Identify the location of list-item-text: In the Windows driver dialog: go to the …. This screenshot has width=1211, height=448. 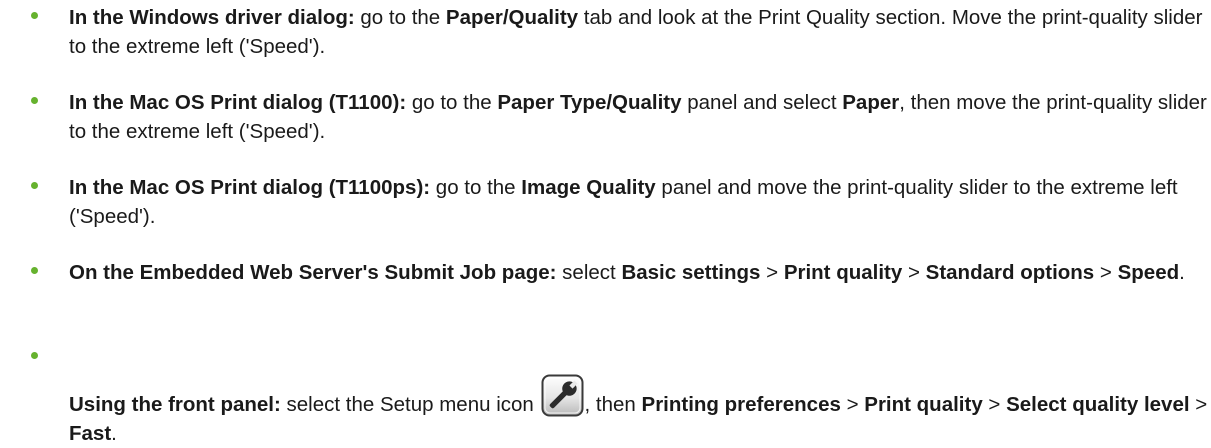
(636, 32).